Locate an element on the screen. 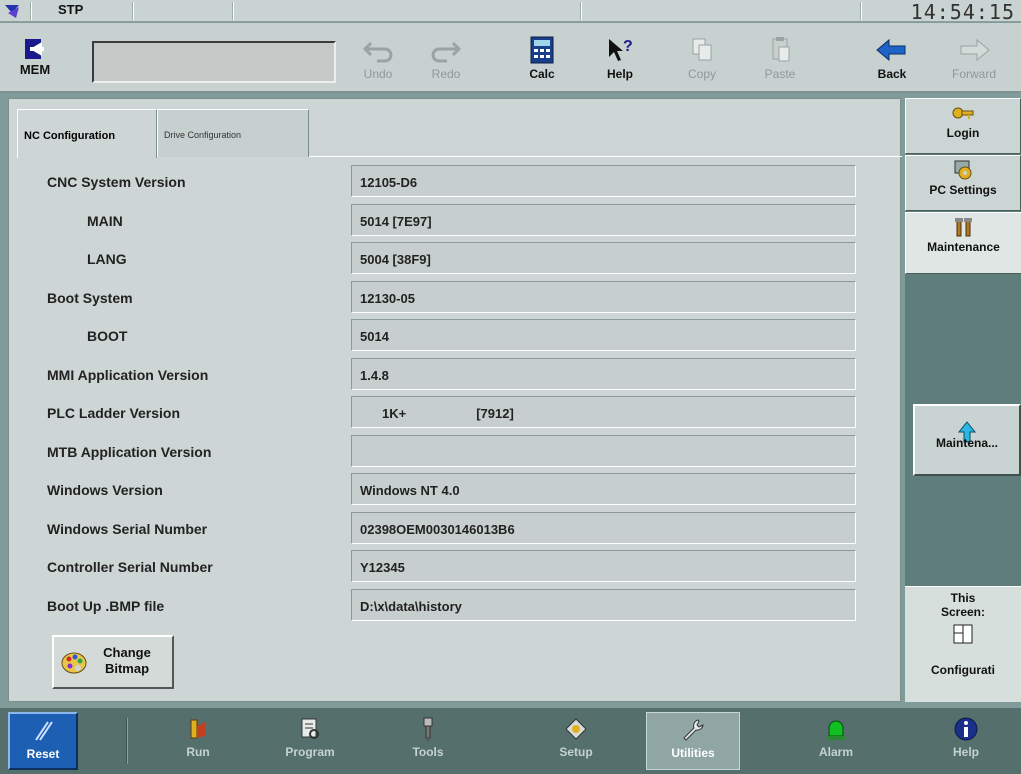 This screenshot has height=774, width=1021. setup-label: Setup is located at coordinates (576, 752).